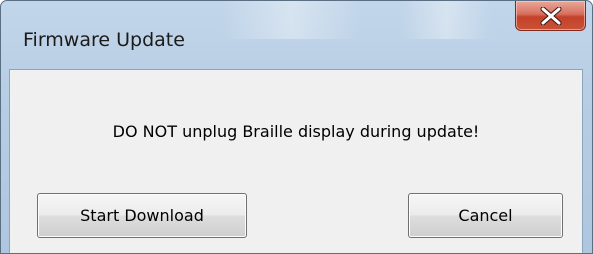 This screenshot has width=593, height=254. Describe the element at coordinates (485, 215) in the screenshot. I see `cancel-button: Cancel` at that location.